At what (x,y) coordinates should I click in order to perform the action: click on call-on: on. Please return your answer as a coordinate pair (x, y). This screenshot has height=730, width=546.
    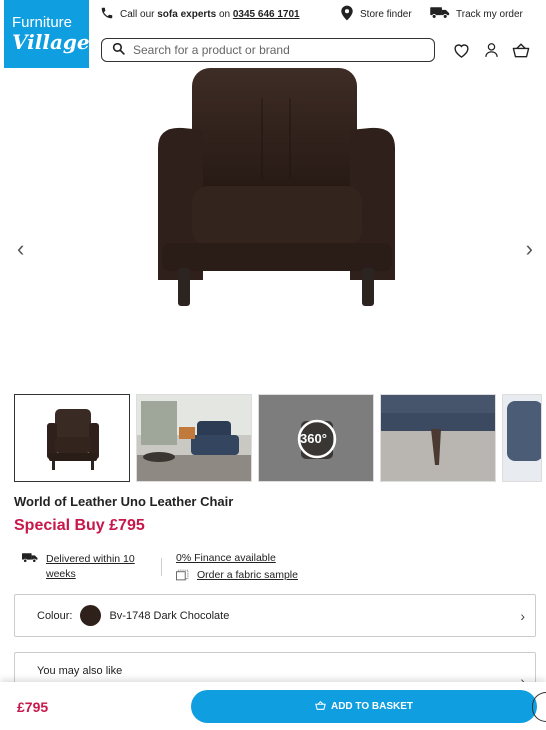
    Looking at the image, I should click on (224, 14).